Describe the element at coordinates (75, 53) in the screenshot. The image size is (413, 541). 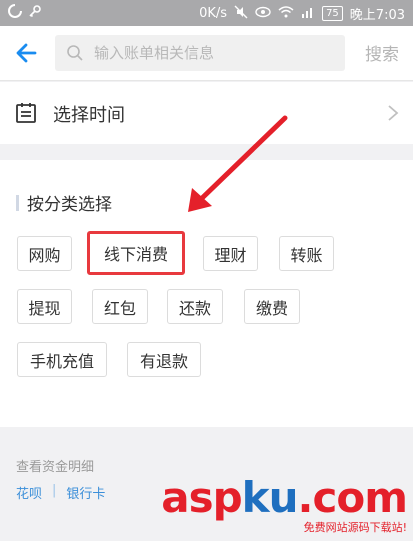
I see `search-icon` at that location.